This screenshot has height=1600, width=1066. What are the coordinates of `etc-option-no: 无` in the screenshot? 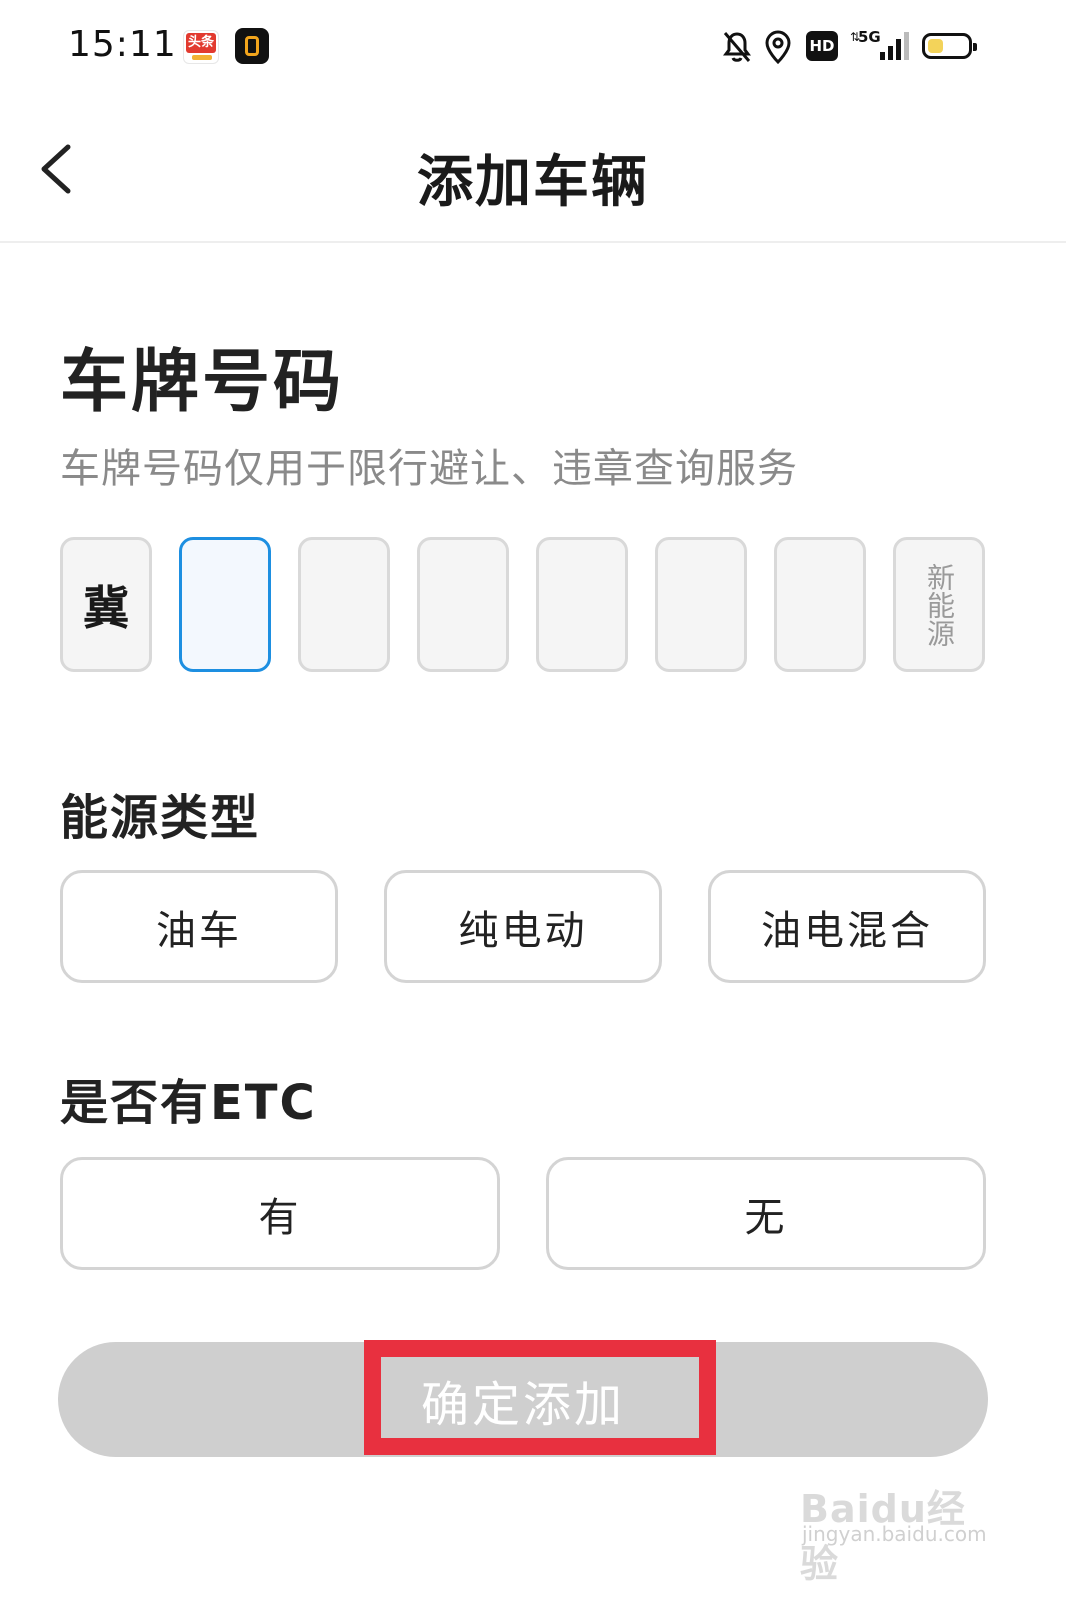 It's located at (766, 1213).